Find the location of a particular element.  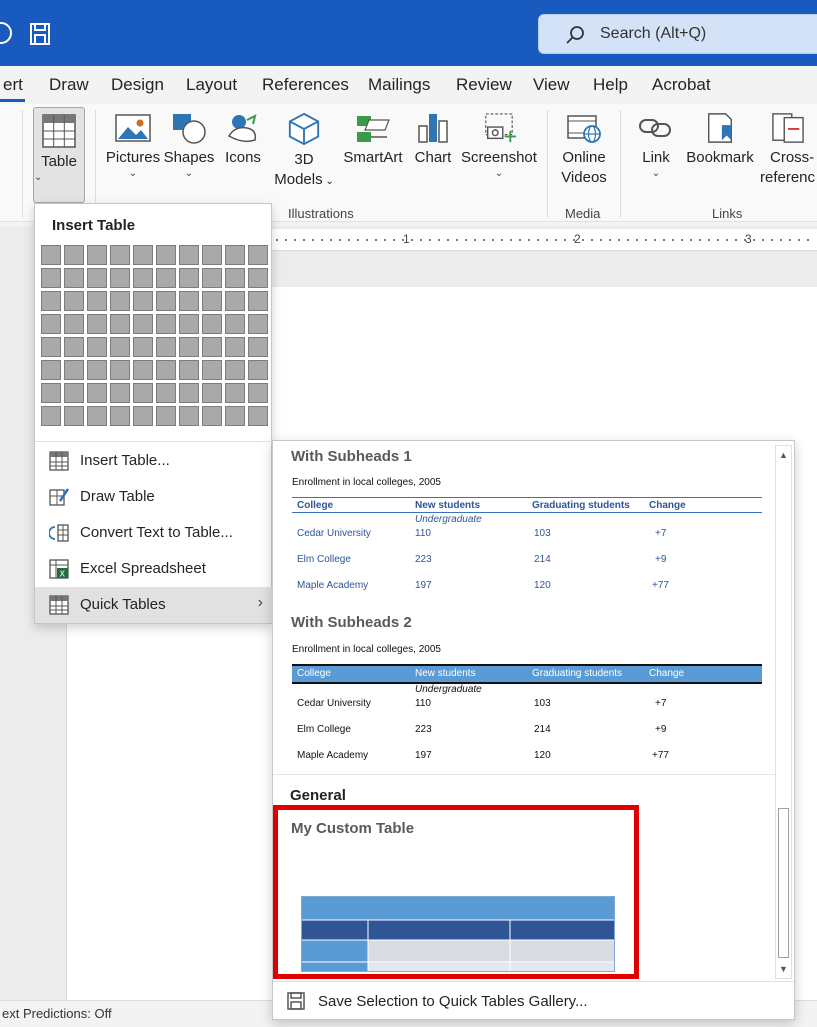

excel-spreadsheet-item: X Excel Spreadsheet is located at coordinates (154, 569).